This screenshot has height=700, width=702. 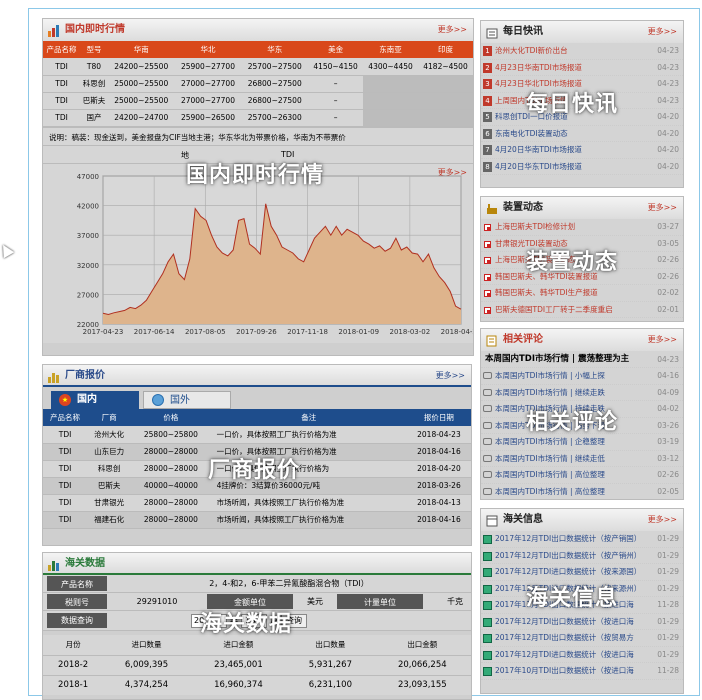 I want to click on list-item: 本周国内TDI市场行情 | 继续走跌 04-09, so click(x=582, y=393).